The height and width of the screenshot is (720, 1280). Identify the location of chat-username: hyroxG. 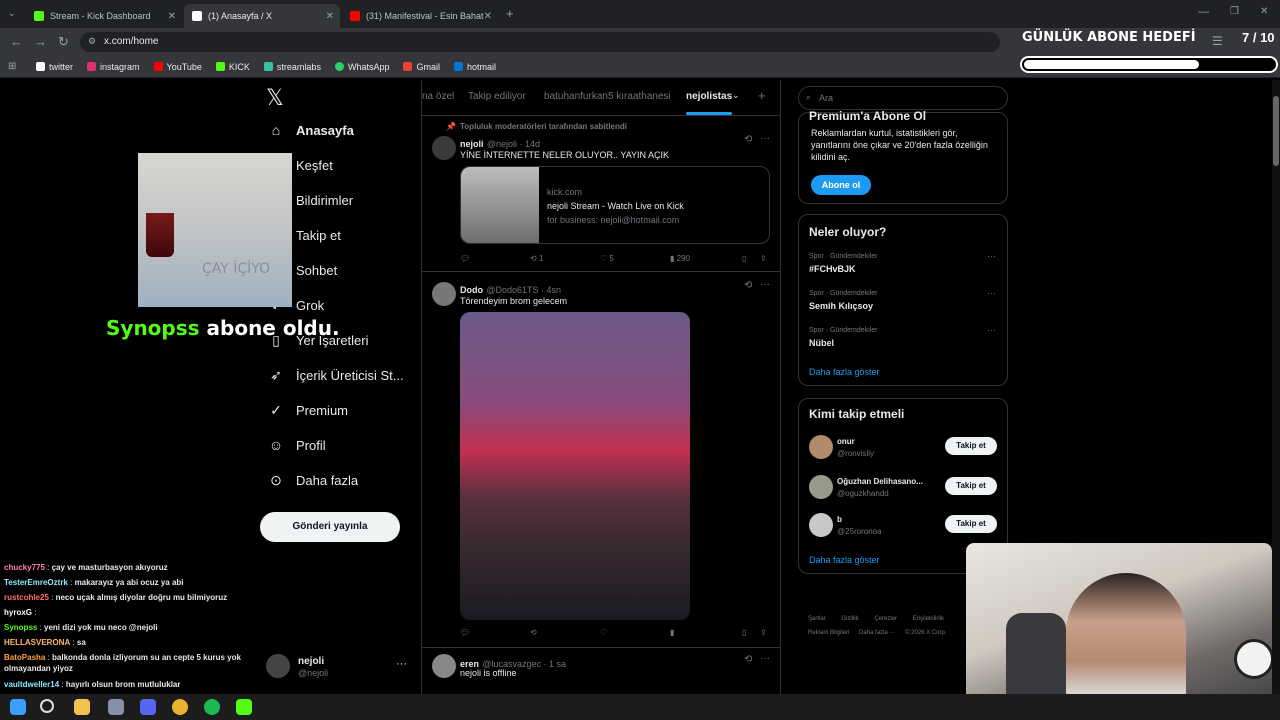
(18, 612).